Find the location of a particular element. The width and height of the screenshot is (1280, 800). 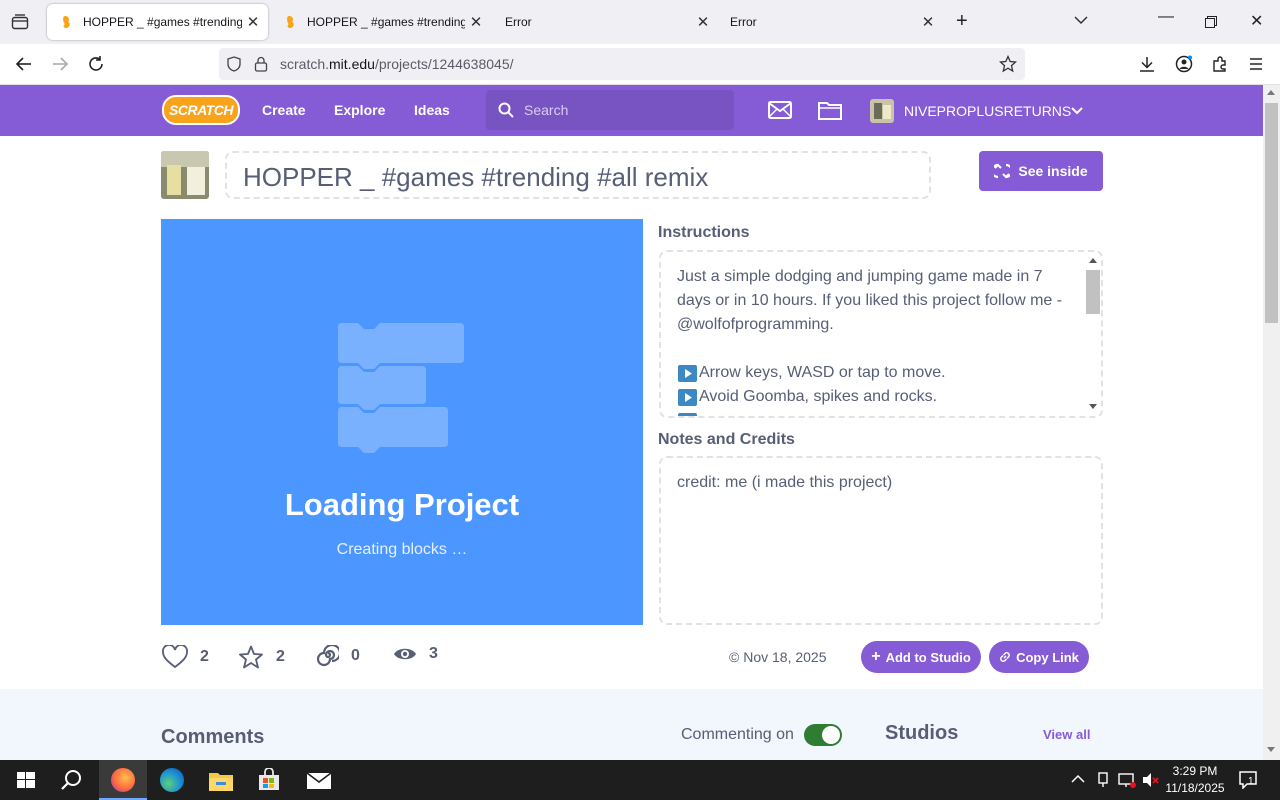

browser-tab-2: HOPPER _ #games #trending #all ✕ is located at coordinates (381, 22).